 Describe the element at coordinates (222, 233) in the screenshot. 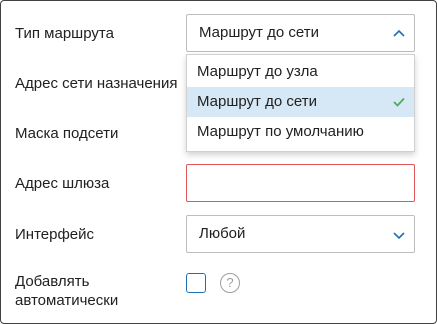

I see `interface-value: Любой` at that location.